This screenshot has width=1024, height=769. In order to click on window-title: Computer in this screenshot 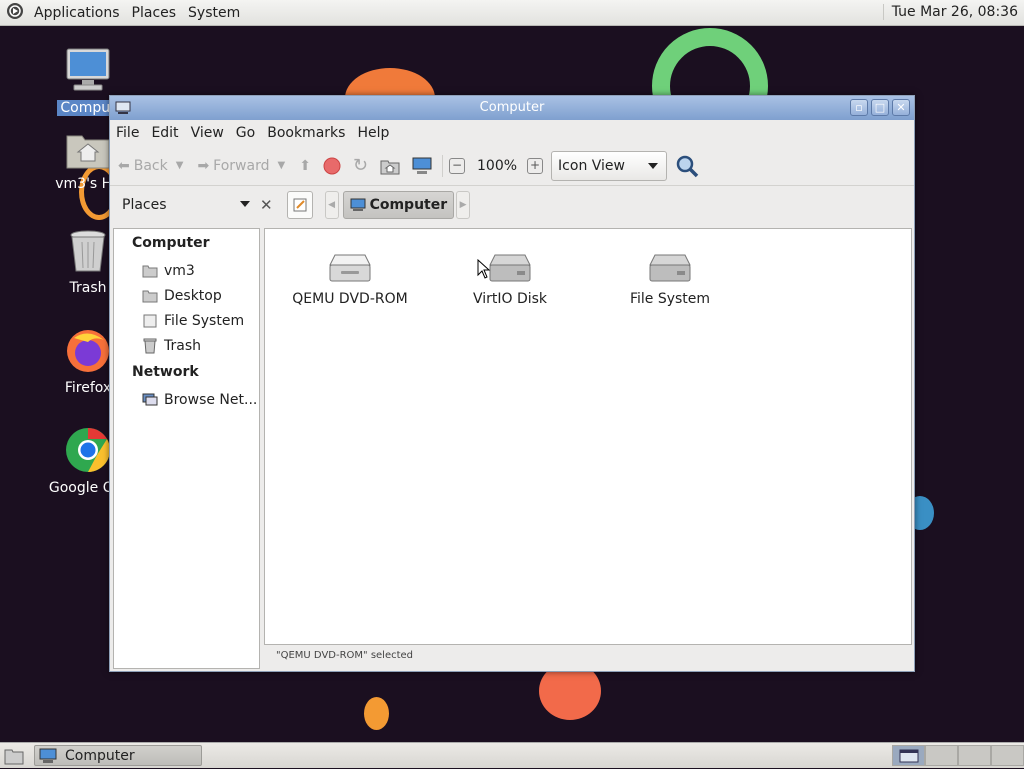, I will do `click(512, 107)`.